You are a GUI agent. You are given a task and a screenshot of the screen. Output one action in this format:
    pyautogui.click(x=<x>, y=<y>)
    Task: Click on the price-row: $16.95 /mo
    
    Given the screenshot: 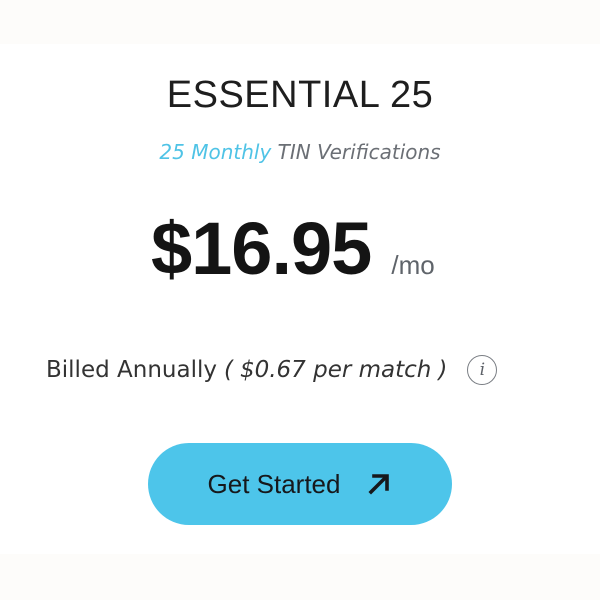 What is the action you would take?
    pyautogui.click(x=293, y=261)
    